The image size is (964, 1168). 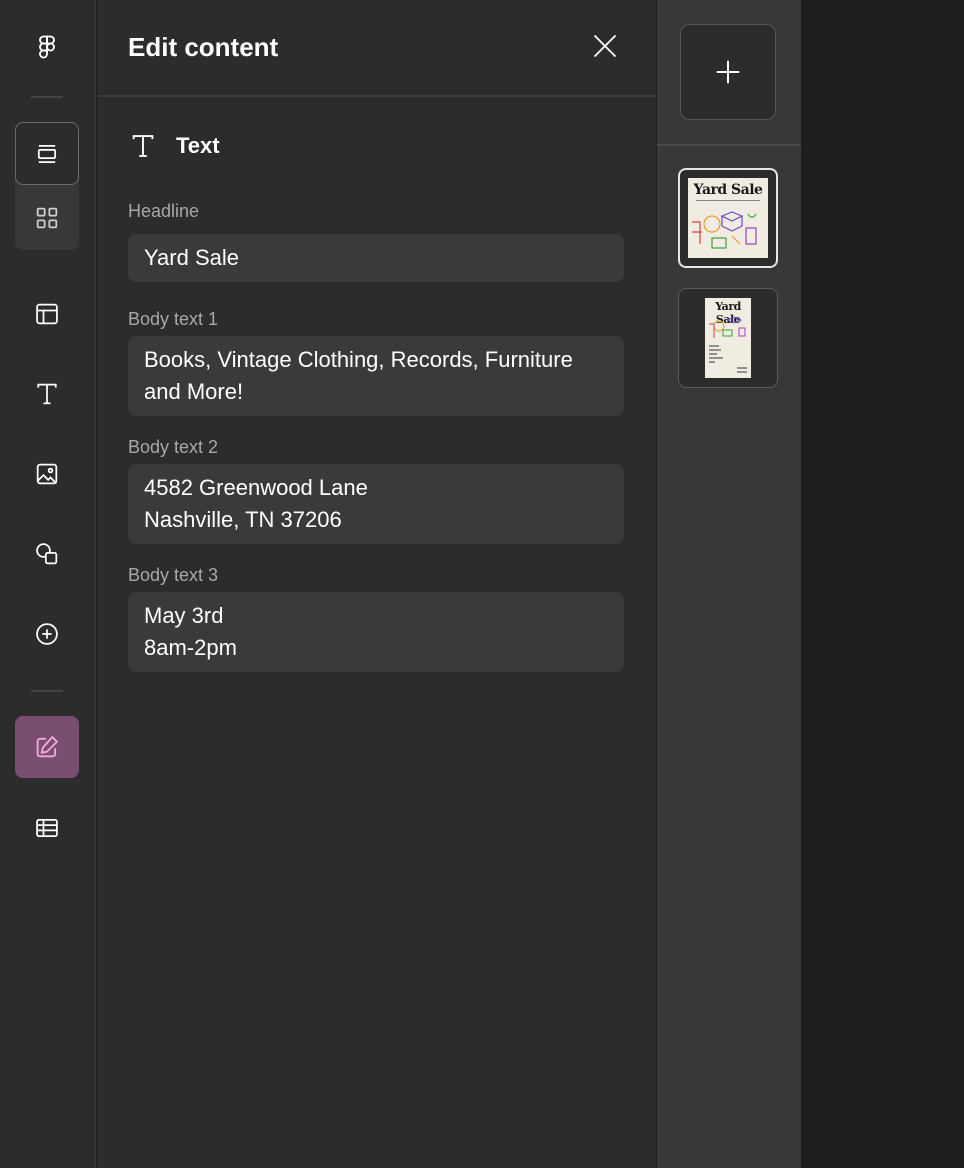 I want to click on text-tool-button, so click(x=47, y=394).